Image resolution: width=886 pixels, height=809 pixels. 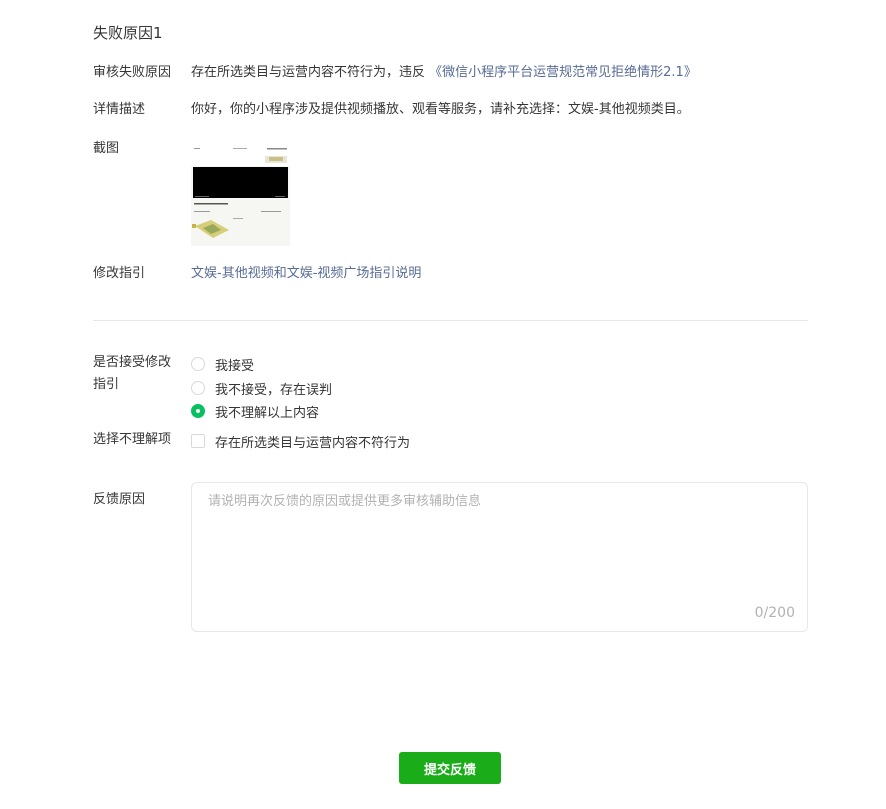 What do you see at coordinates (310, 72) in the screenshot?
I see `reason-text: 存在所选类目与运营内容不符行为，违反` at bounding box center [310, 72].